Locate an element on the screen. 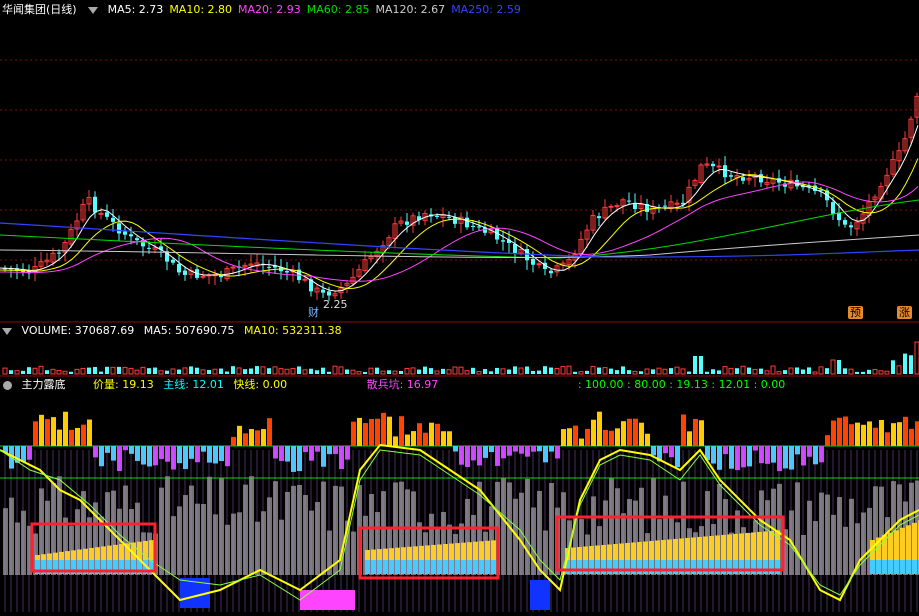  limit-up-tag: 涨 is located at coordinates (904, 312).